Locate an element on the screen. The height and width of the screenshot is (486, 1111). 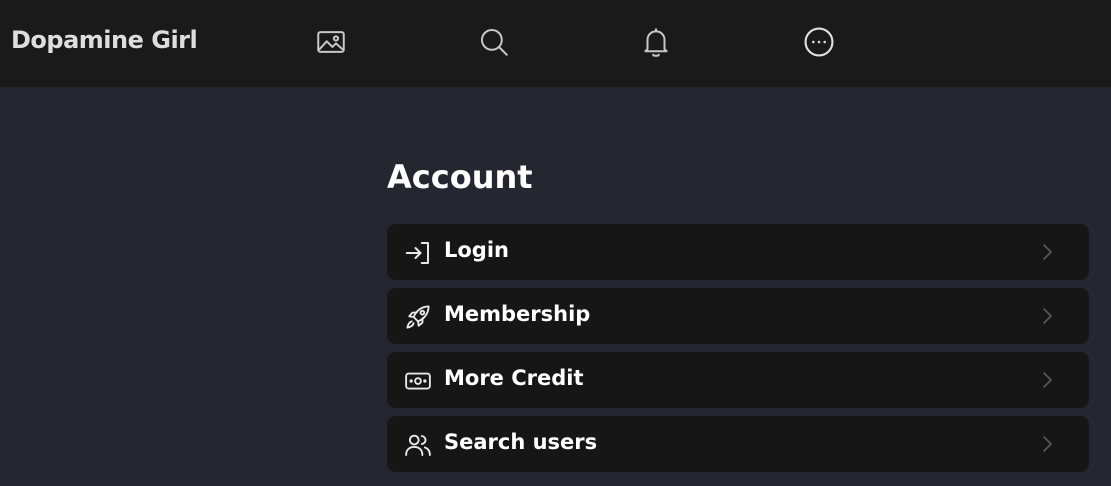
banknote-icon is located at coordinates (417, 380).